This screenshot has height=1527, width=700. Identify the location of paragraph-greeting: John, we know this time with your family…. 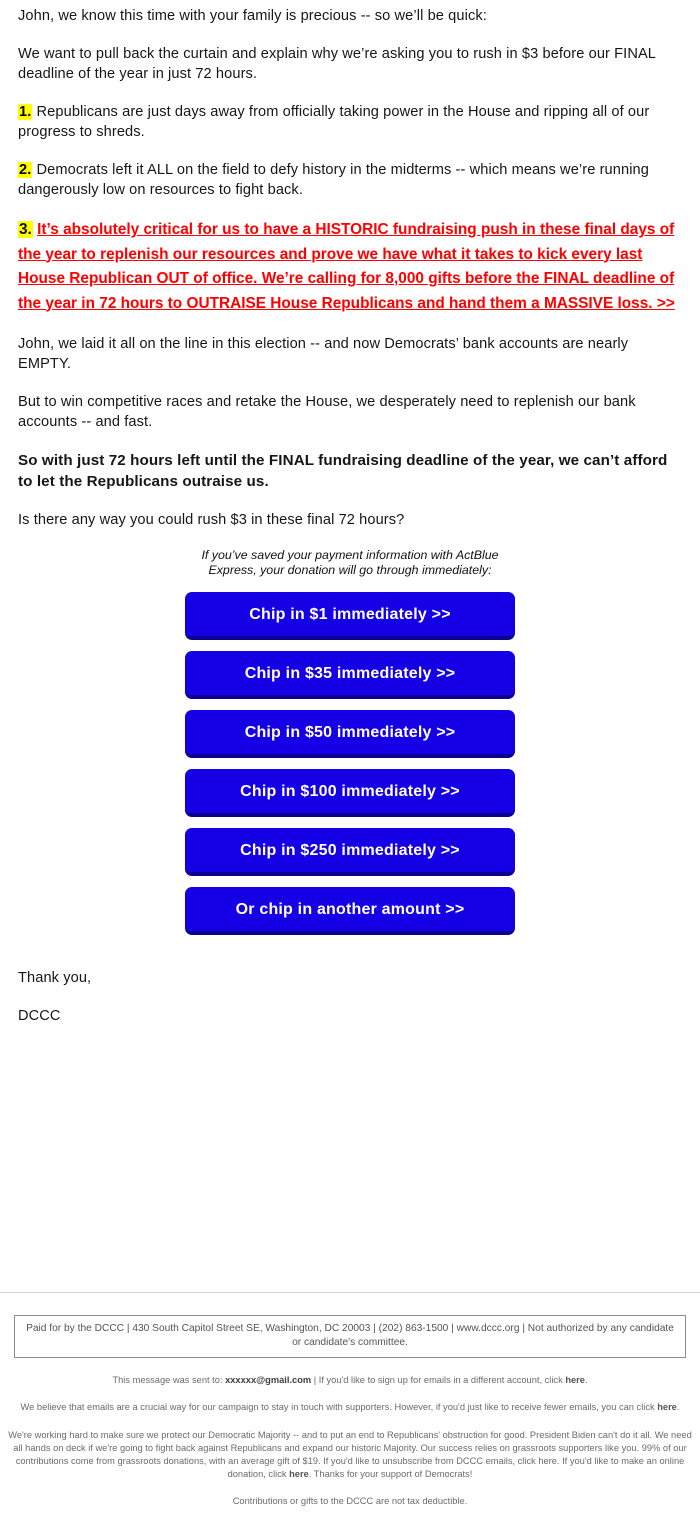
(252, 16).